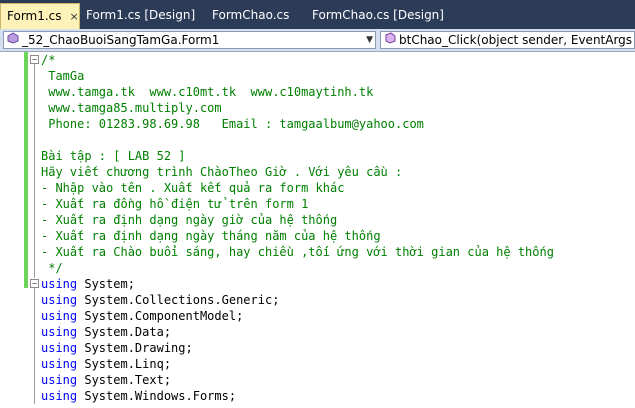 This screenshot has height=408, width=635. I want to click on close-icon: ×, so click(74, 17).